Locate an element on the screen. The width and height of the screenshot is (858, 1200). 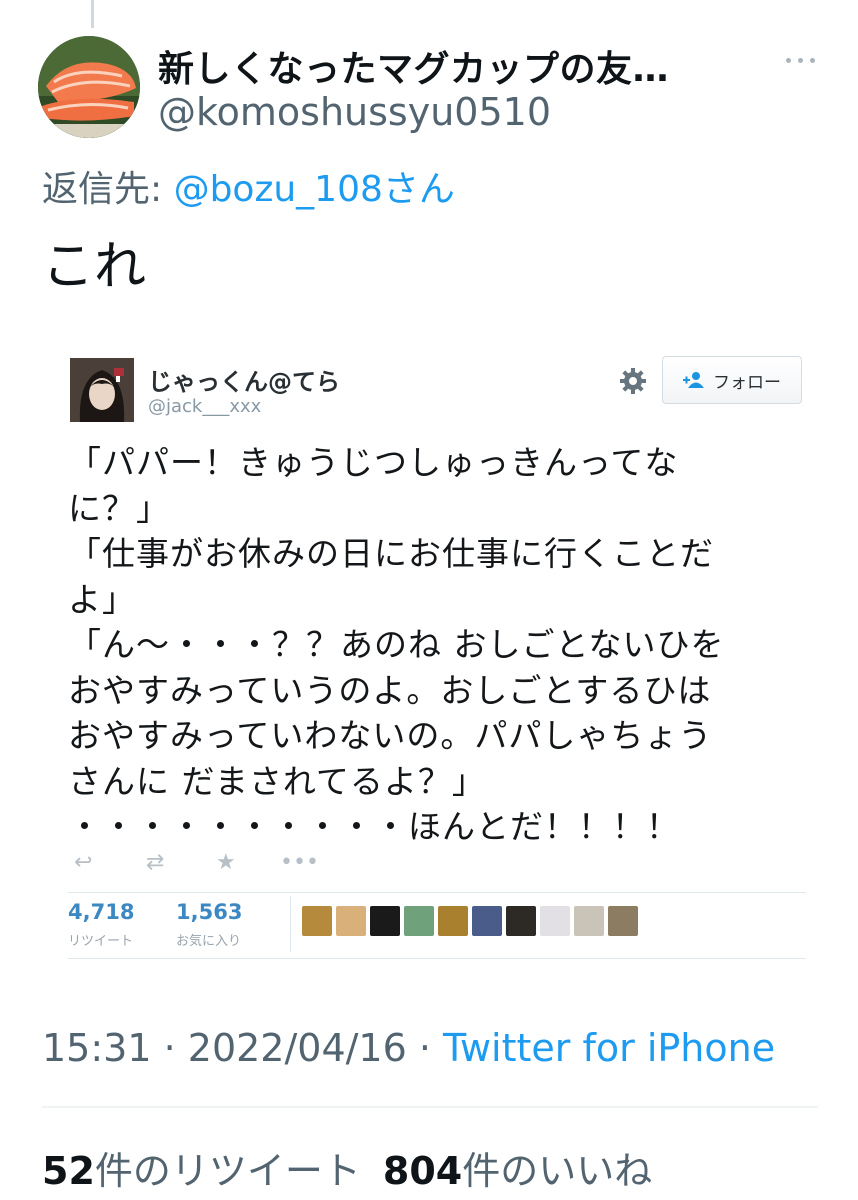
embedded-text-line: 「ん～・・・？？あのね おしごとないひを is located at coordinates (396, 644).